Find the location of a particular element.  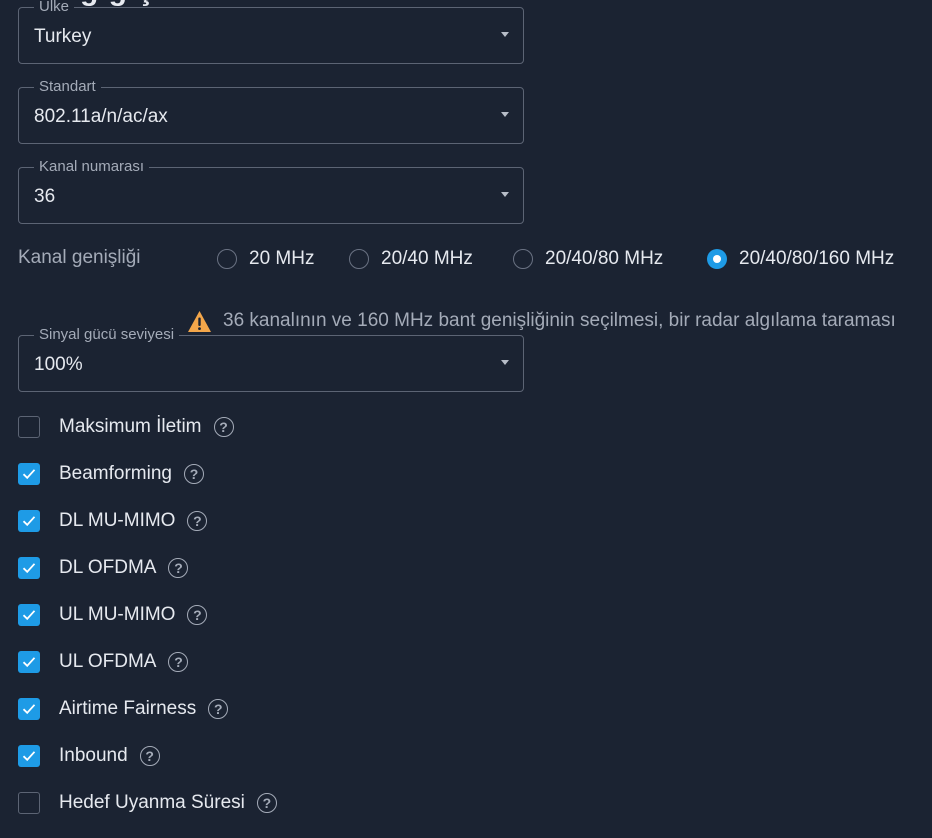

option-ul-ofdma: UL OFDMA ? is located at coordinates (103, 662).